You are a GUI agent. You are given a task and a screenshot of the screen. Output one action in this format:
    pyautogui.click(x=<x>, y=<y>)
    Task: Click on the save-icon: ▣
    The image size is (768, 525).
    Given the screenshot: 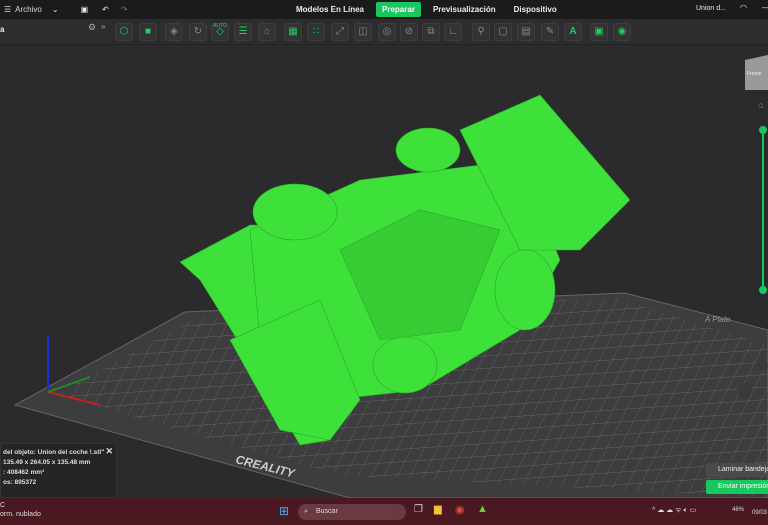 What is the action you would take?
    pyautogui.click(x=85, y=9)
    